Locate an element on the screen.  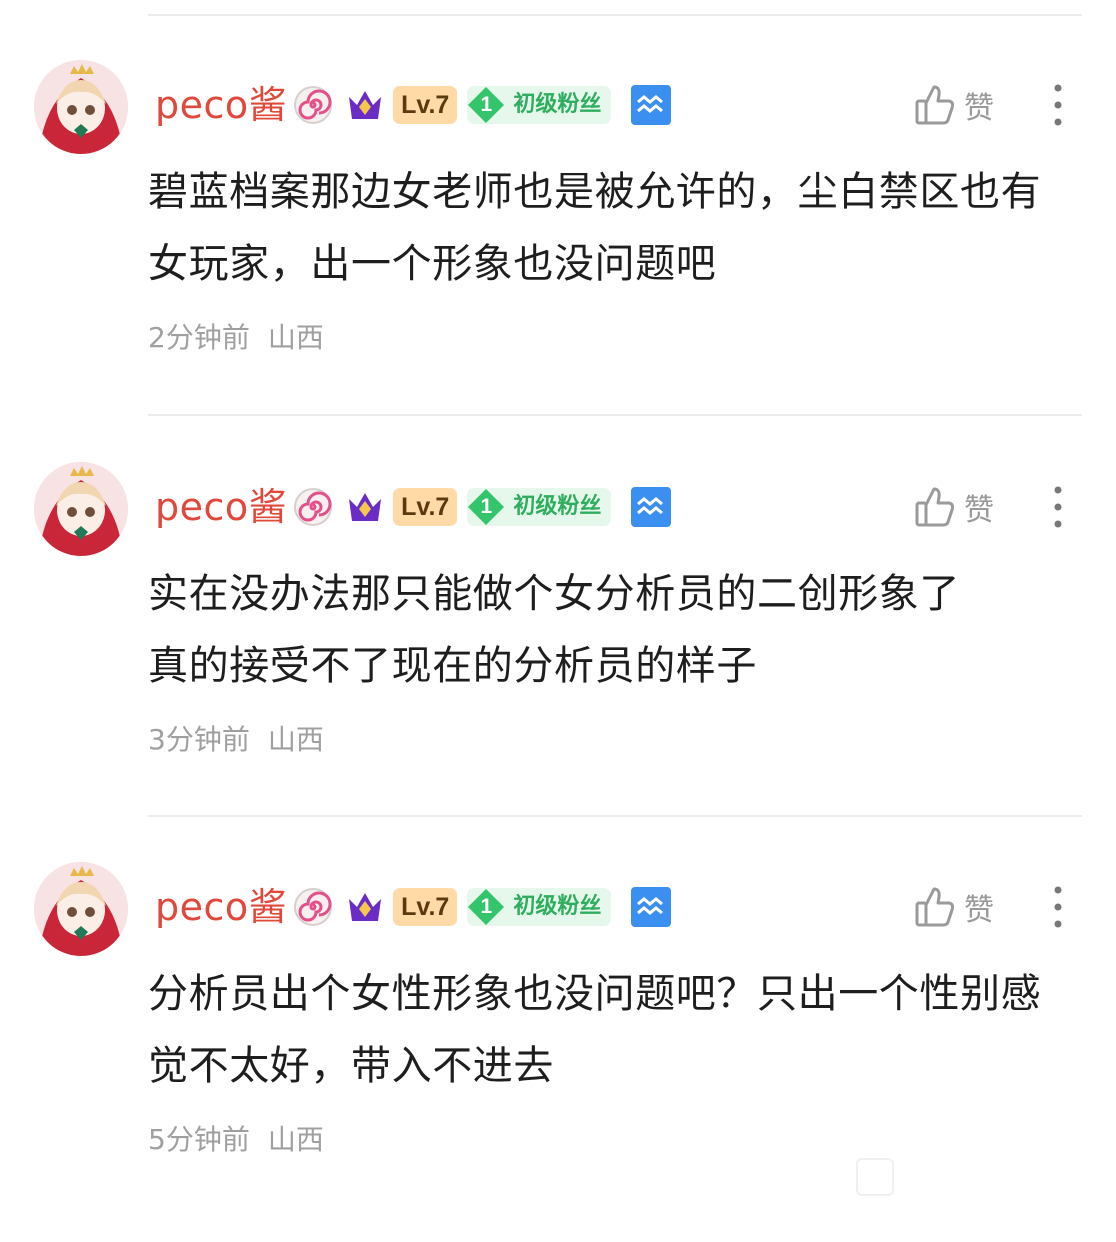
comment-meta: 2分钟前 山西 is located at coordinates (236, 336).